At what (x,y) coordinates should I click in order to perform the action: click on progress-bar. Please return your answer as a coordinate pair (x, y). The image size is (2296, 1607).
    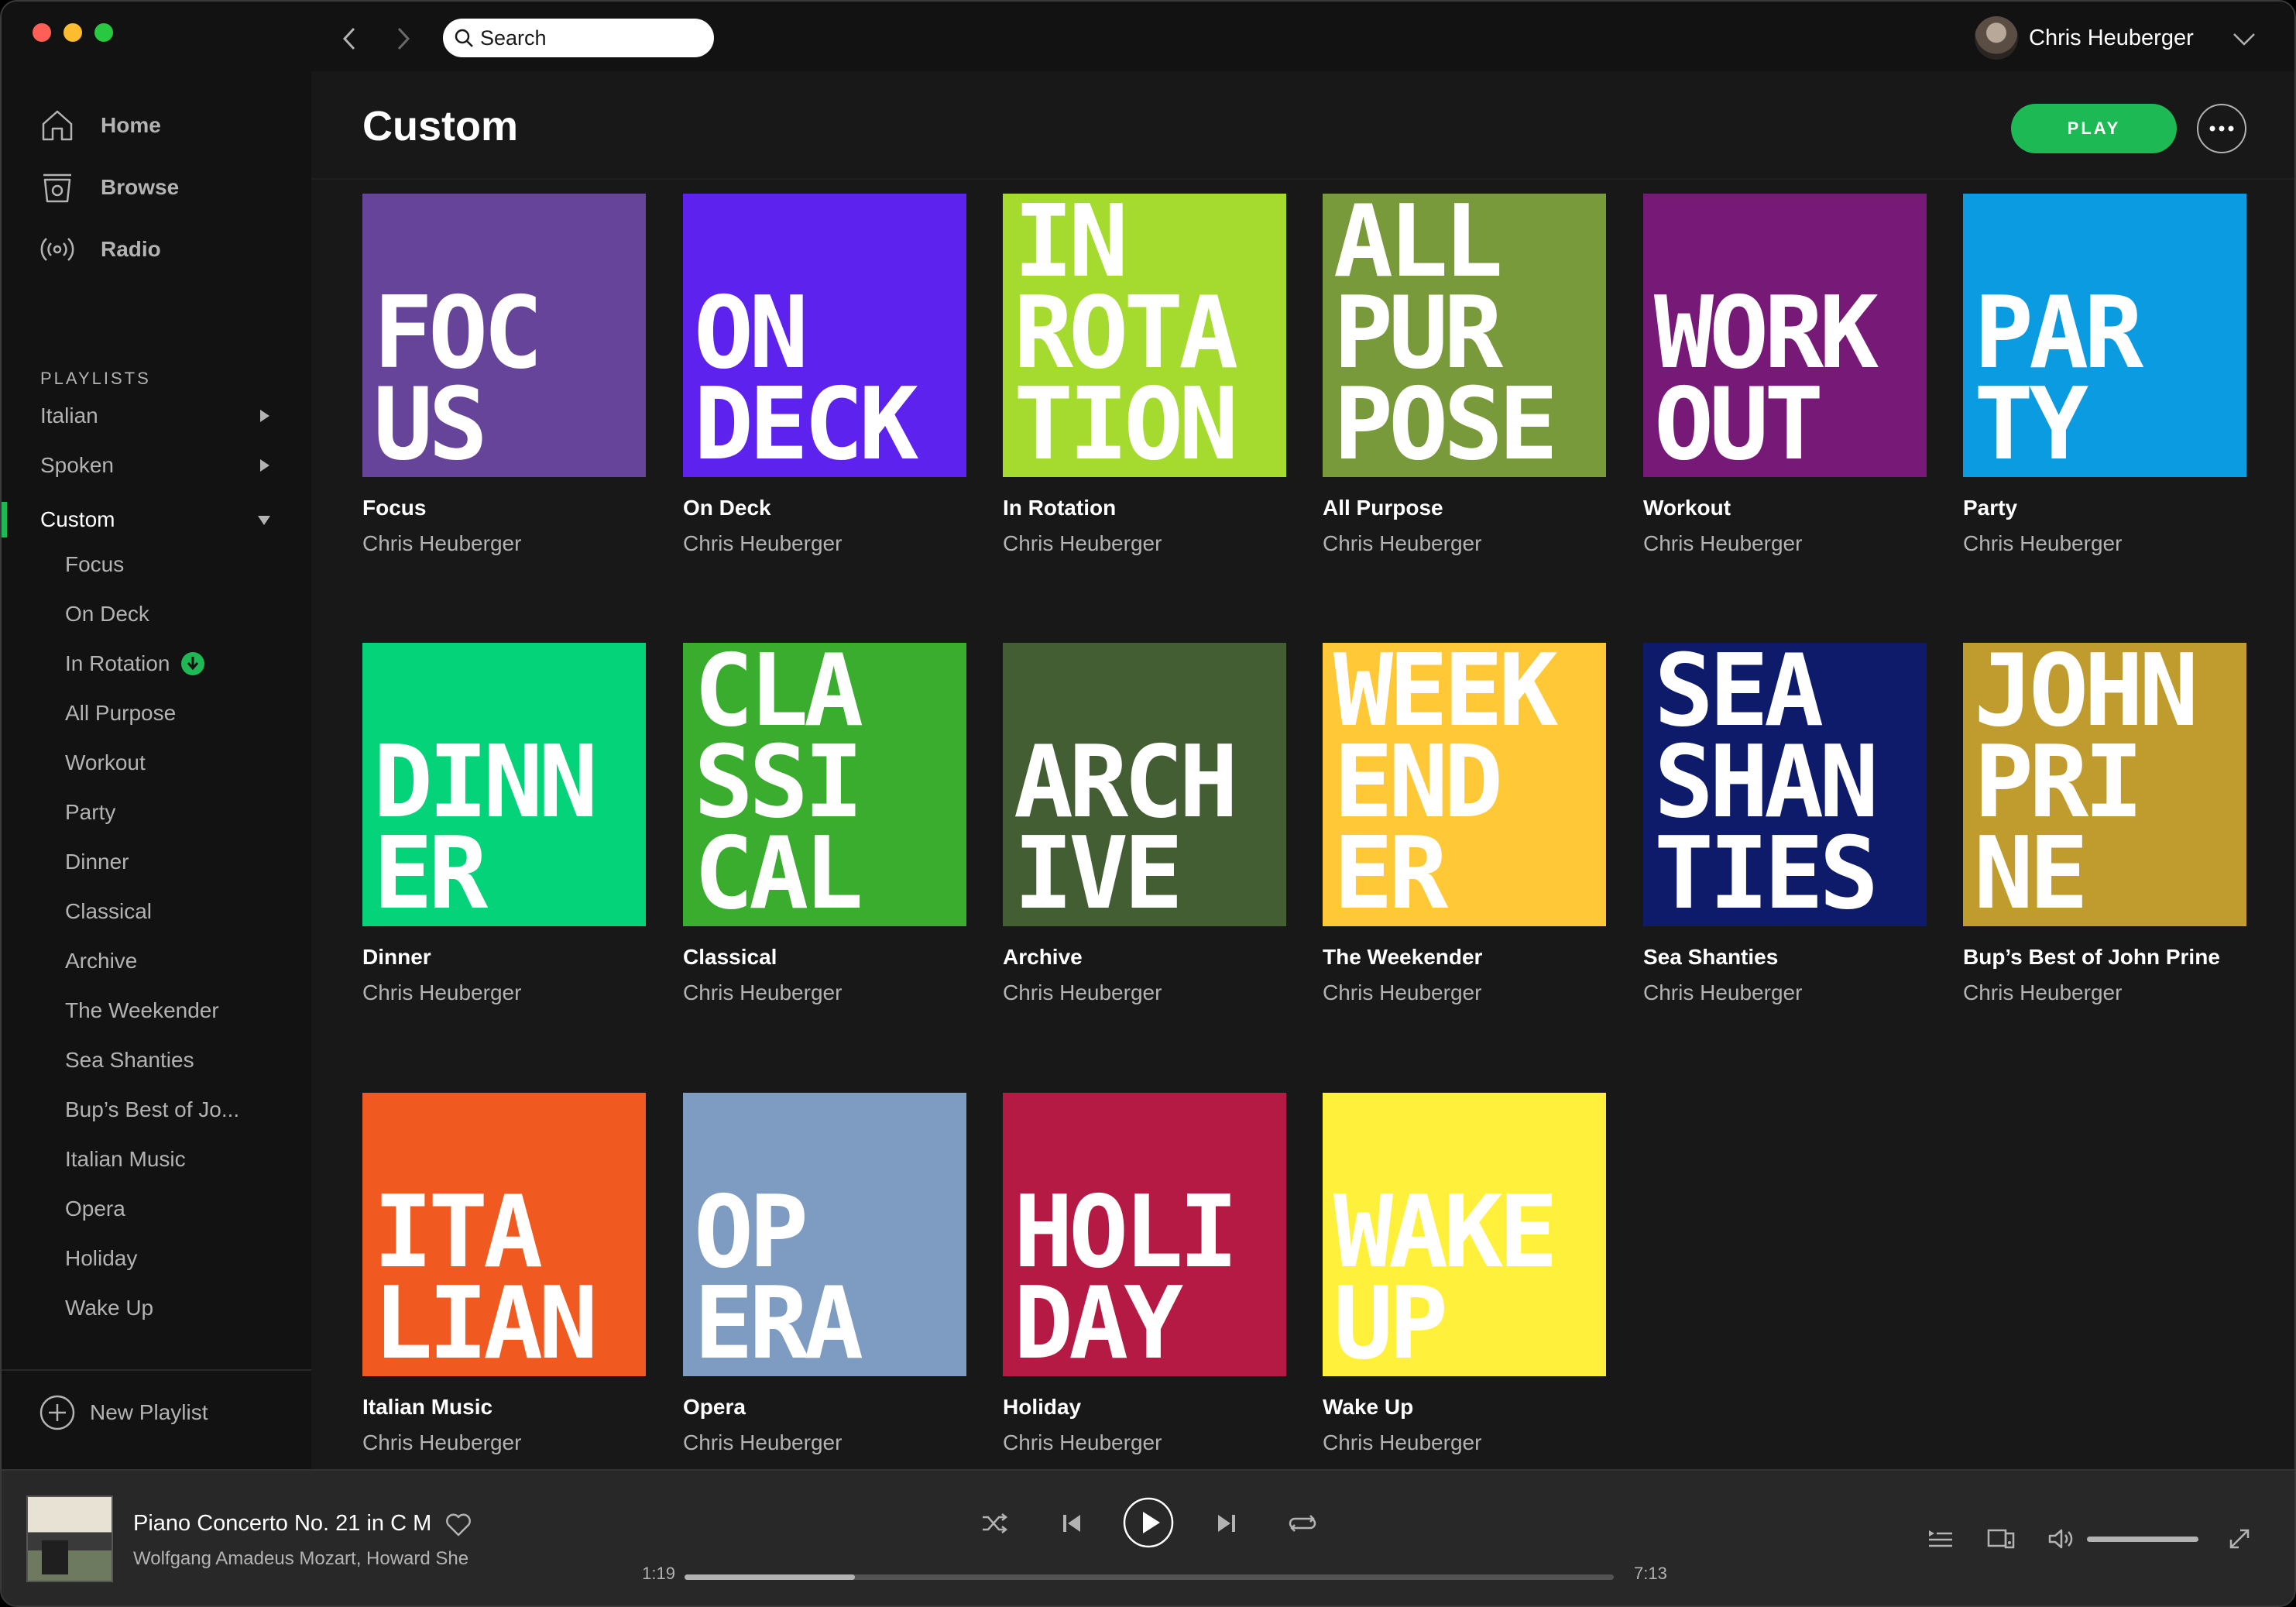
    Looking at the image, I should click on (1149, 1577).